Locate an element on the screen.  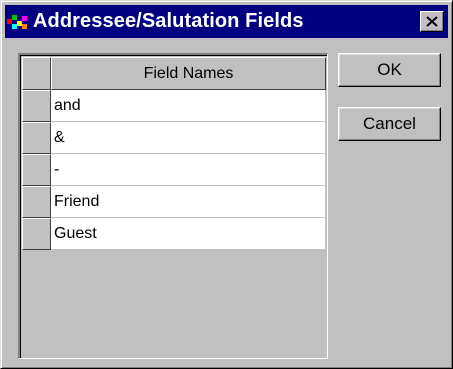
table-row: - is located at coordinates (174, 170).